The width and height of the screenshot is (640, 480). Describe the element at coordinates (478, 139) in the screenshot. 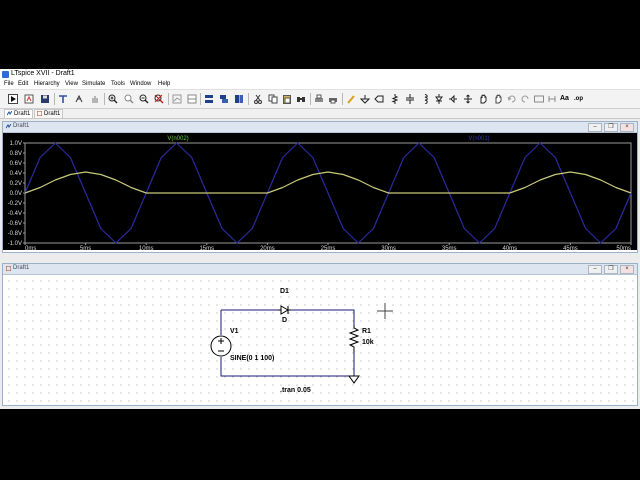

I see `legend-label: V(n001)` at that location.